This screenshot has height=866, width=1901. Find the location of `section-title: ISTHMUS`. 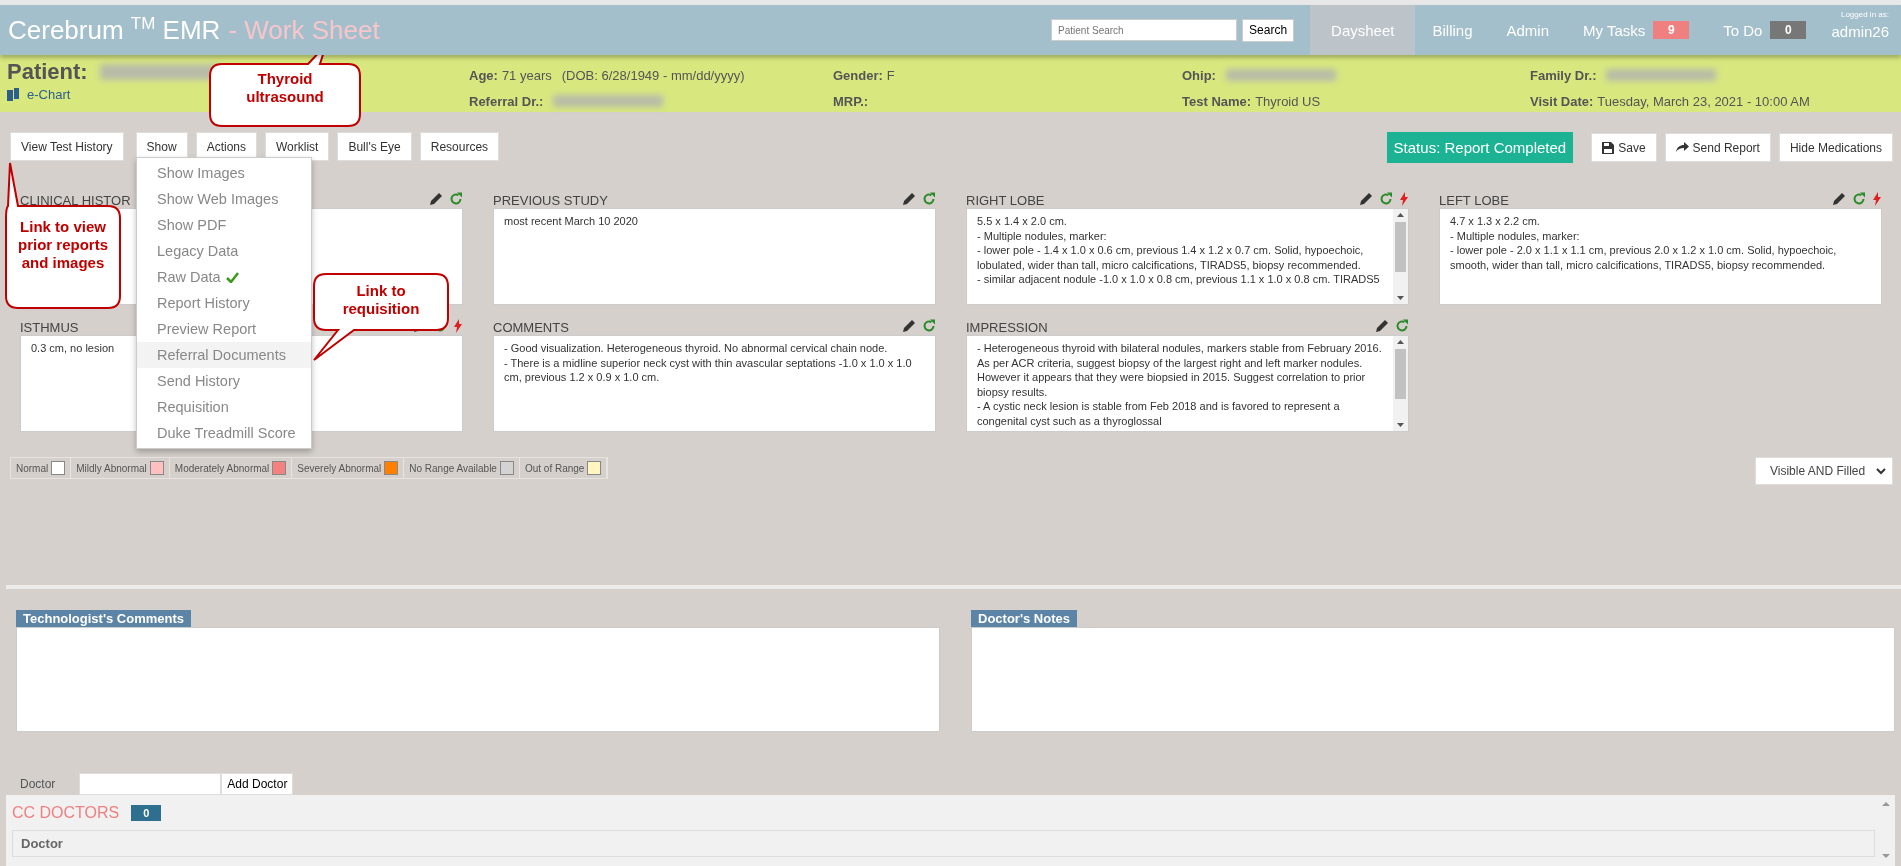

section-title: ISTHMUS is located at coordinates (49, 327).